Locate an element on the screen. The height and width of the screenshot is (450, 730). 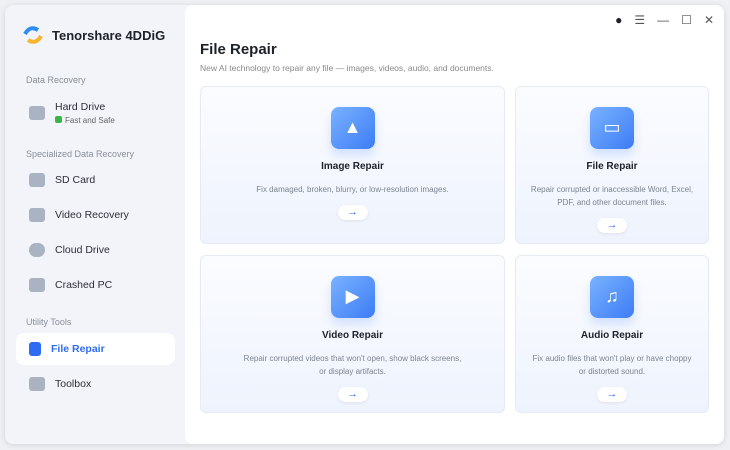
logo-icon is located at coordinates (33, 35).